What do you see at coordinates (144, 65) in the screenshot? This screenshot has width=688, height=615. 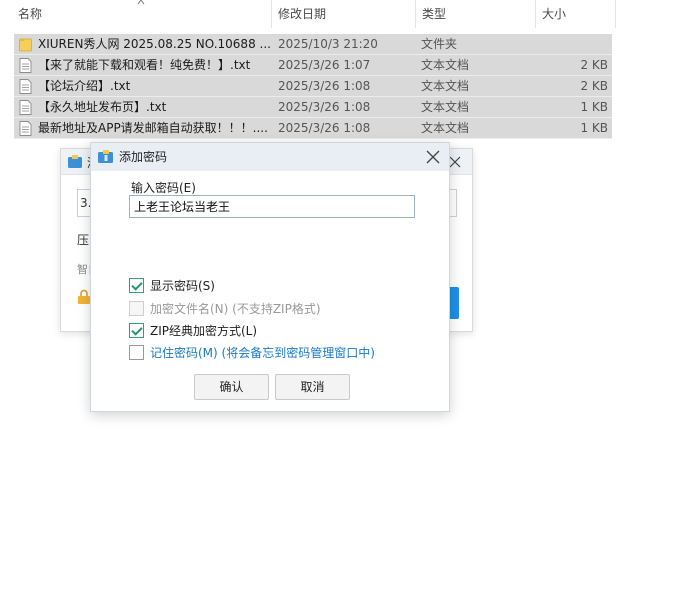 I see `file-name: 【来了就能下载和观看！纯免费！】.txt` at bounding box center [144, 65].